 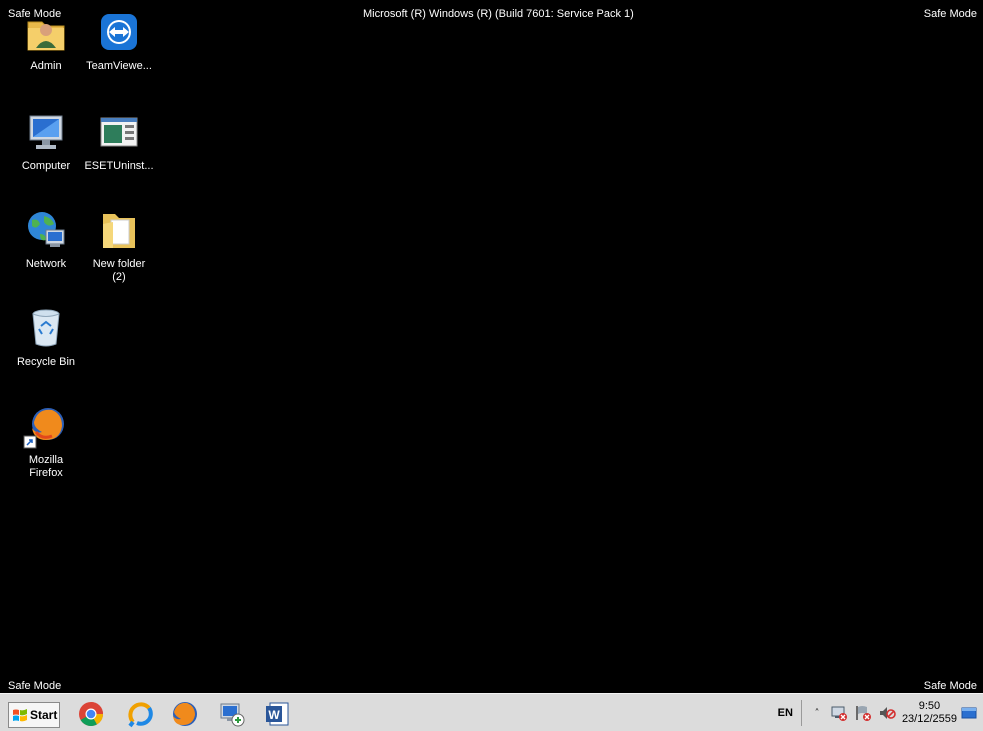 I want to click on chrome-icon, so click(x=91, y=714).